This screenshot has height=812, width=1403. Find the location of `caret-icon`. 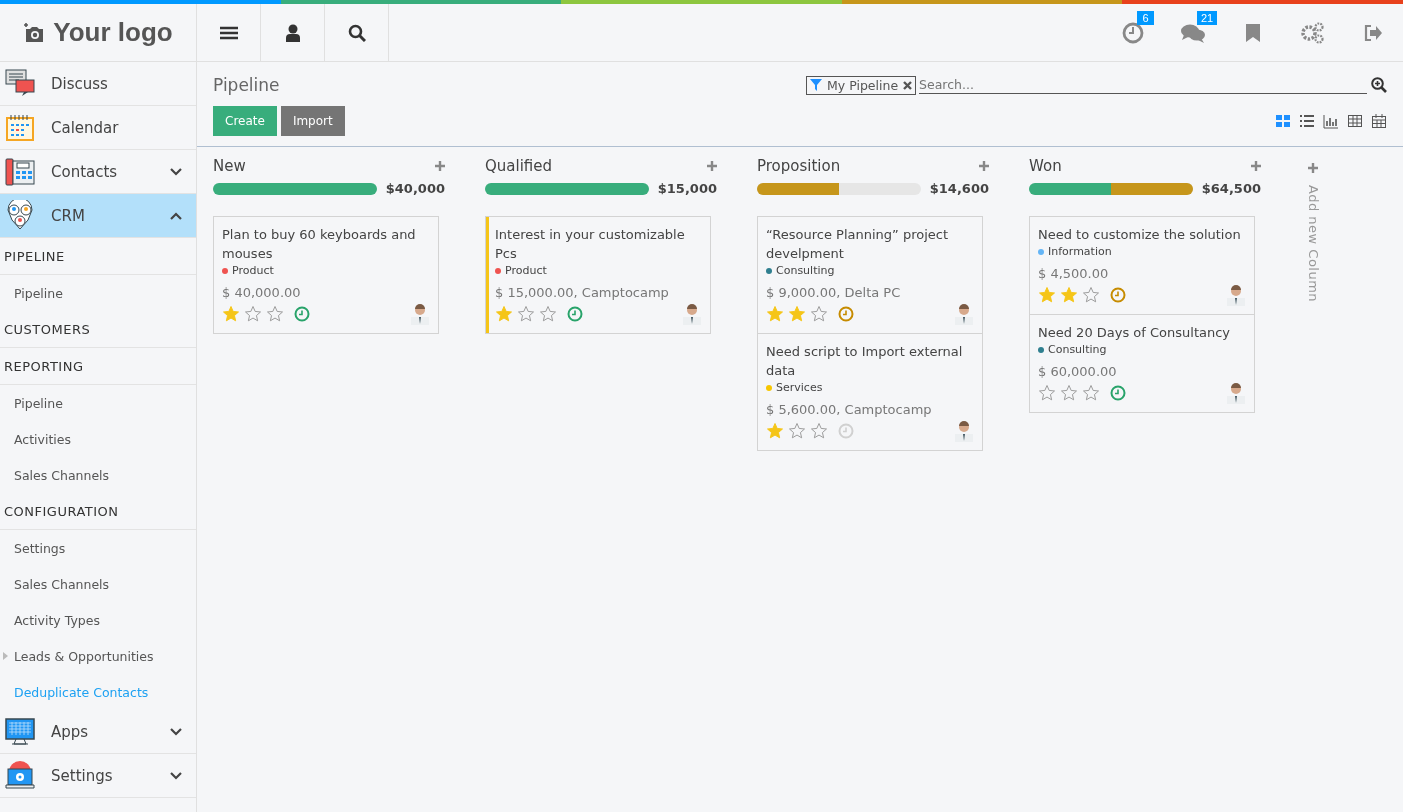

caret-icon is located at coordinates (5, 656).